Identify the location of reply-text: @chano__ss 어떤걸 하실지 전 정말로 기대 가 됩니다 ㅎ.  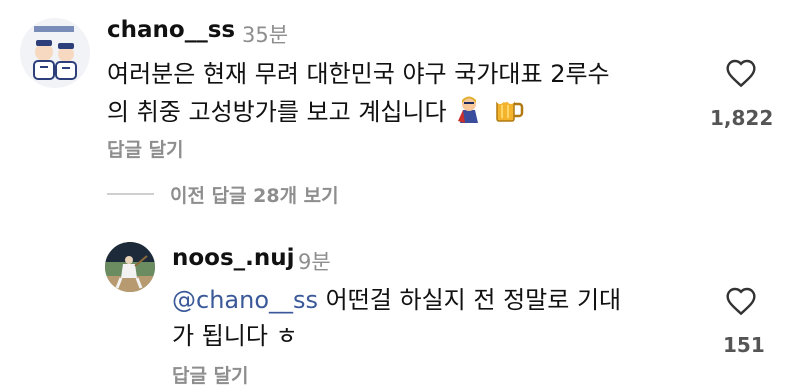
(432, 318).